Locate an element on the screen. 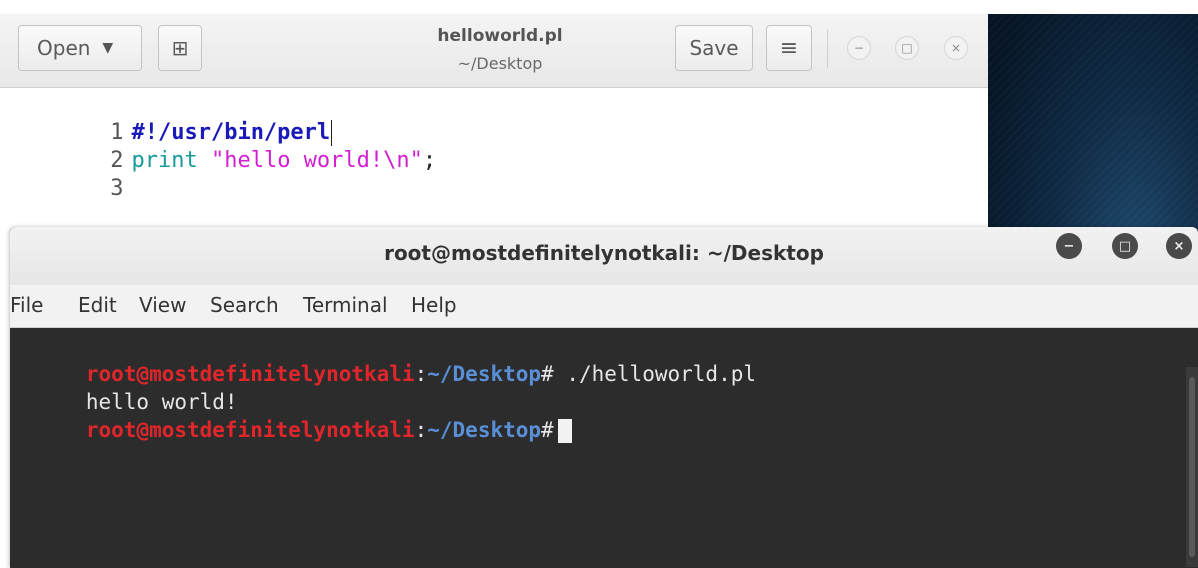 The width and height of the screenshot is (1198, 568). hamburger-menu-icon: ≡ is located at coordinates (789, 48).